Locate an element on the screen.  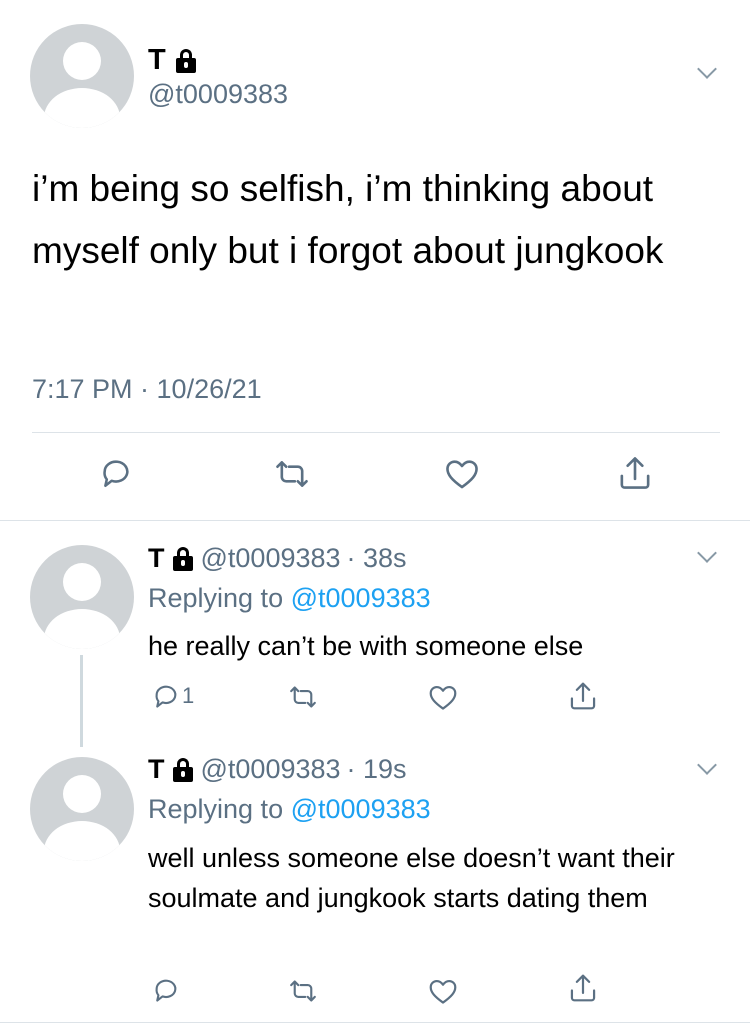
reply-count: 1 is located at coordinates (188, 695).